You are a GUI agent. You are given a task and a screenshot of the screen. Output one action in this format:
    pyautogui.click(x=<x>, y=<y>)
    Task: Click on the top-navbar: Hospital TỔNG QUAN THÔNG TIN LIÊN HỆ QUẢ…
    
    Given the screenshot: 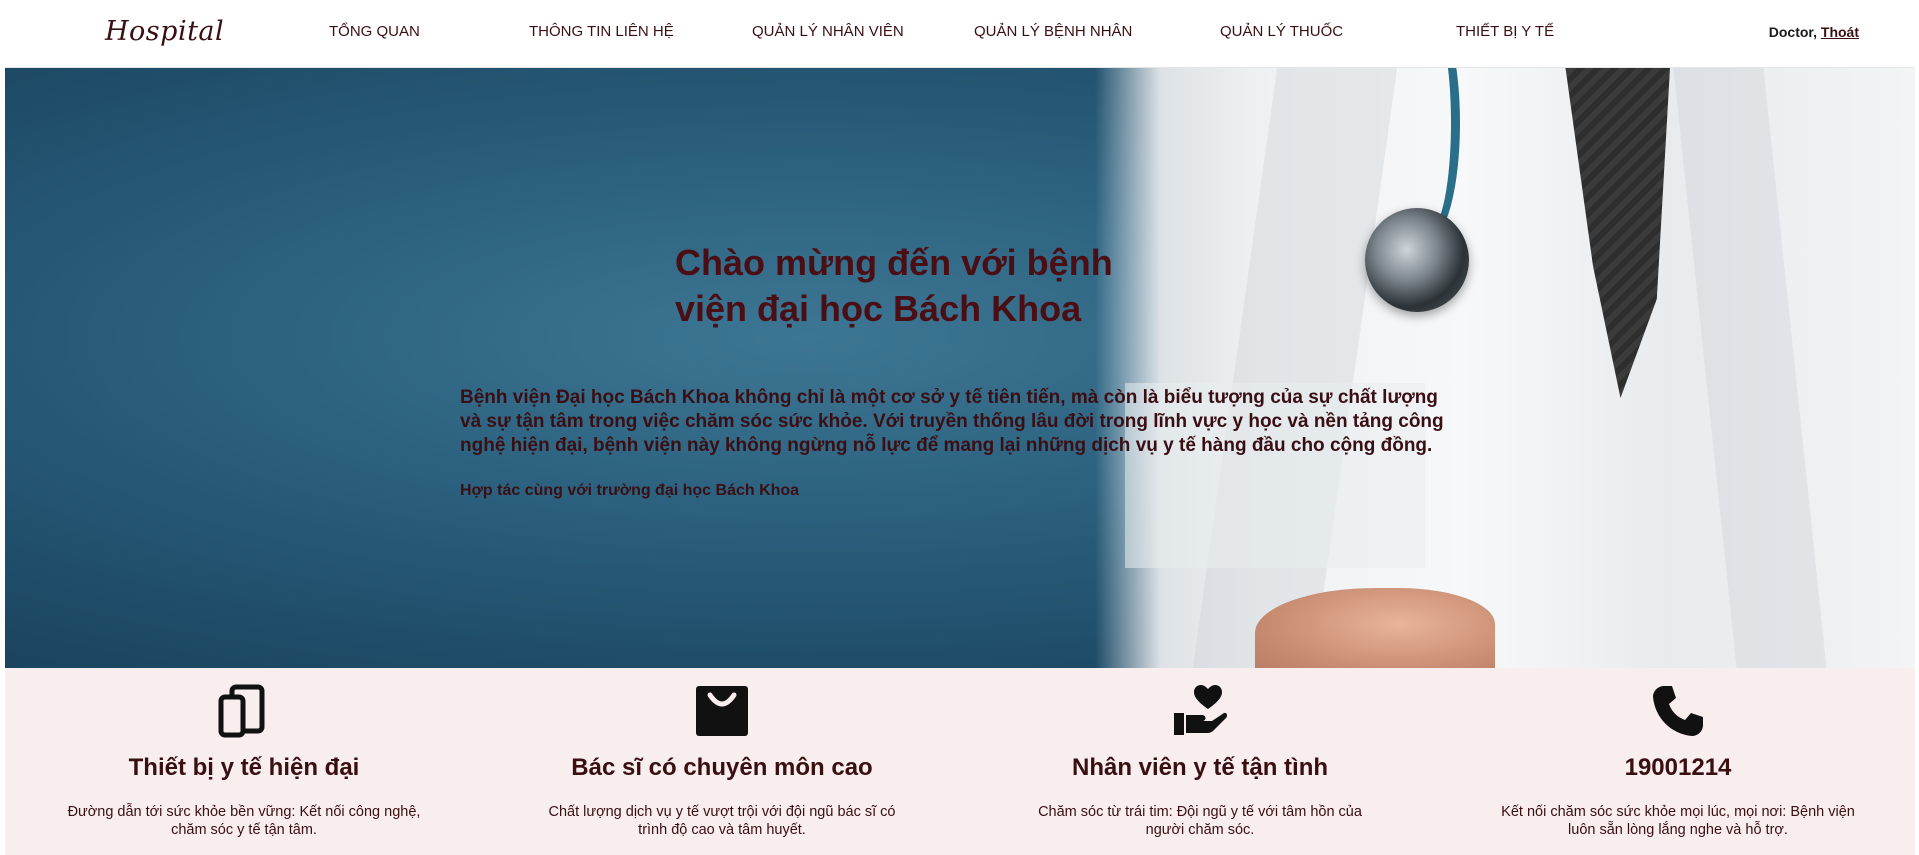 What is the action you would take?
    pyautogui.click(x=960, y=34)
    